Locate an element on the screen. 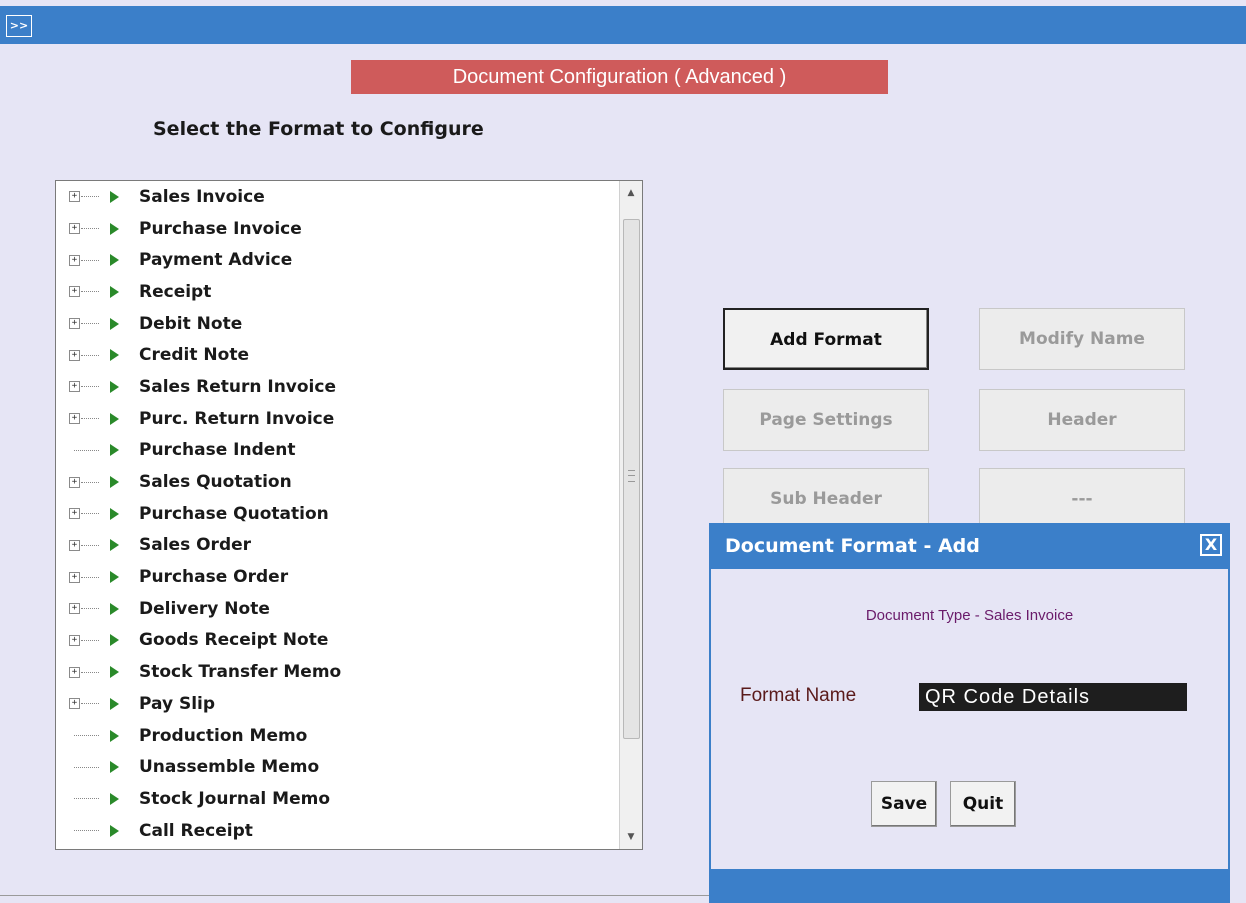 This screenshot has width=1246, height=903. page-settings-label: Page Settings is located at coordinates (826, 420).